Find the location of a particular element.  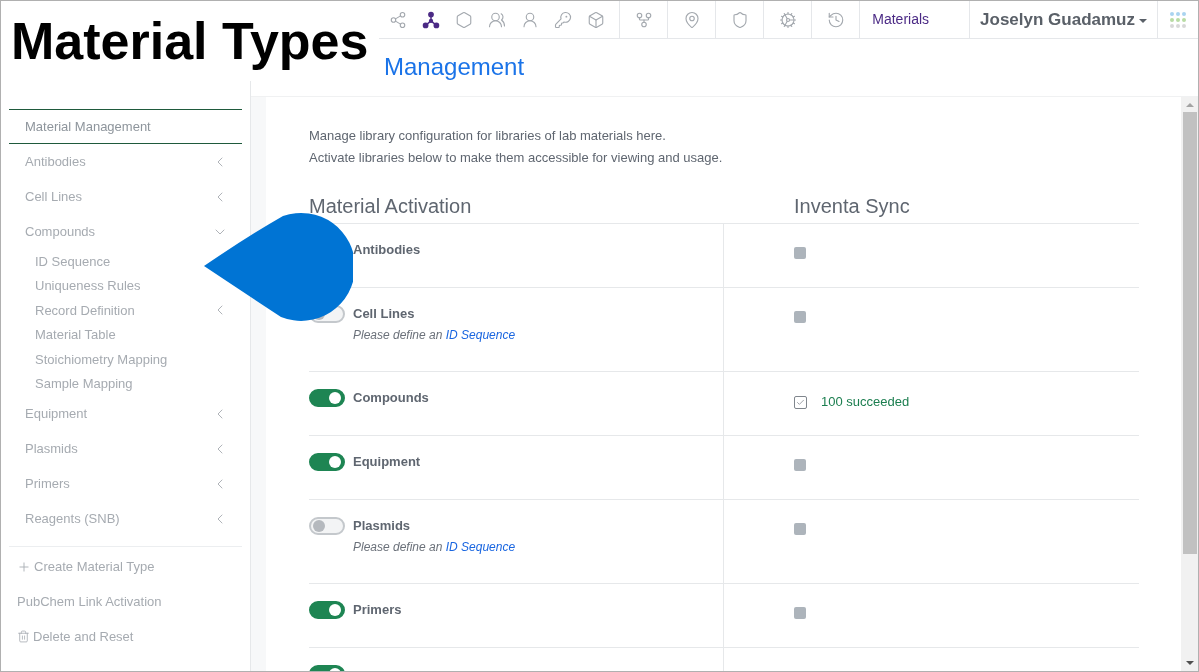

plus-icon is located at coordinates (24, 566).